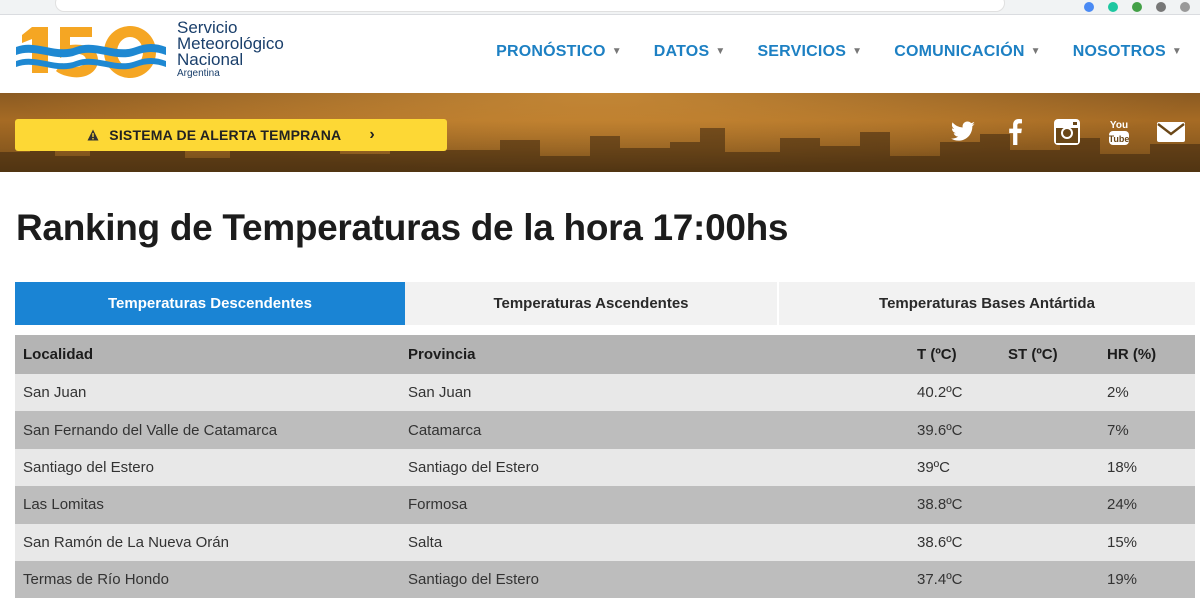 This screenshot has height=606, width=1200. I want to click on nav-comunicacion: COMUNICACIÓN ▼, so click(967, 52).